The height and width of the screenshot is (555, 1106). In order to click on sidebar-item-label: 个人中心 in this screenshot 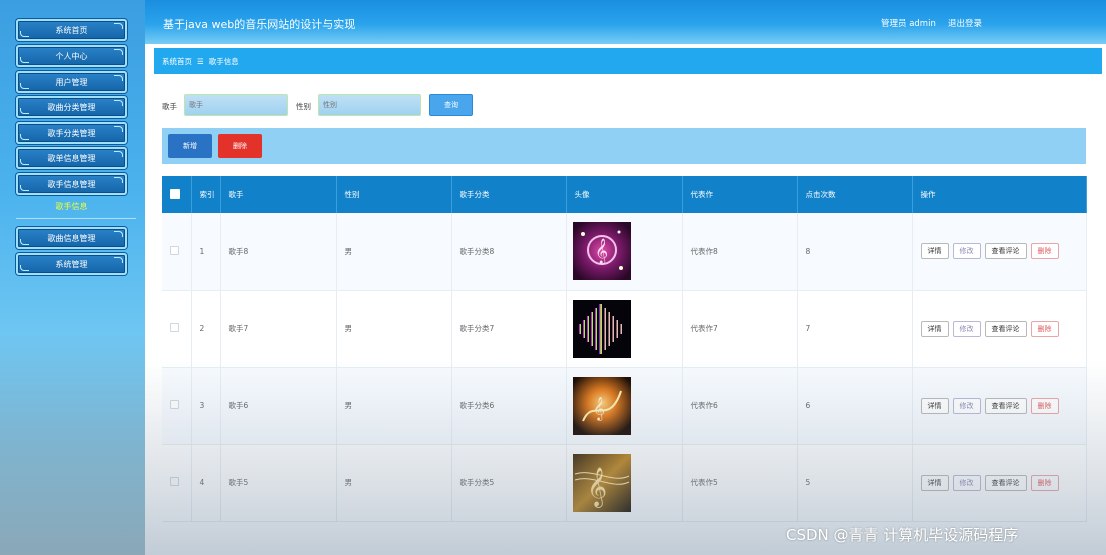, I will do `click(71, 56)`.